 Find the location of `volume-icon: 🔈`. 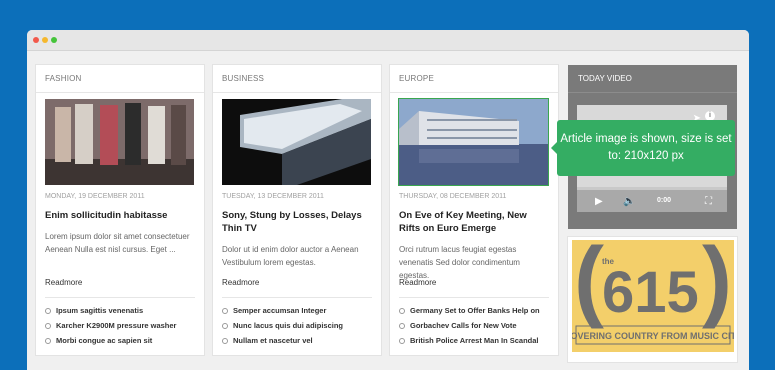

volume-icon: 🔈 is located at coordinates (629, 201).